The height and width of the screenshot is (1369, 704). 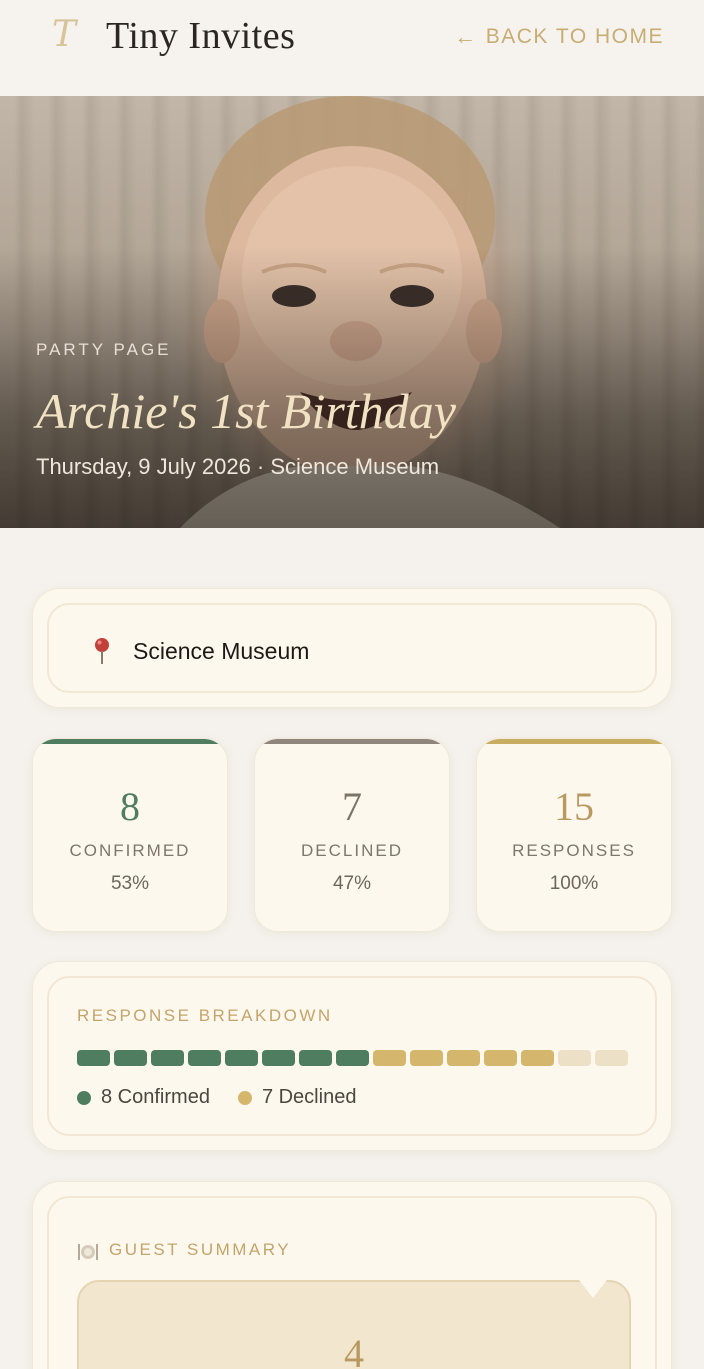 I want to click on declined-dot-icon, so click(x=244, y=1097).